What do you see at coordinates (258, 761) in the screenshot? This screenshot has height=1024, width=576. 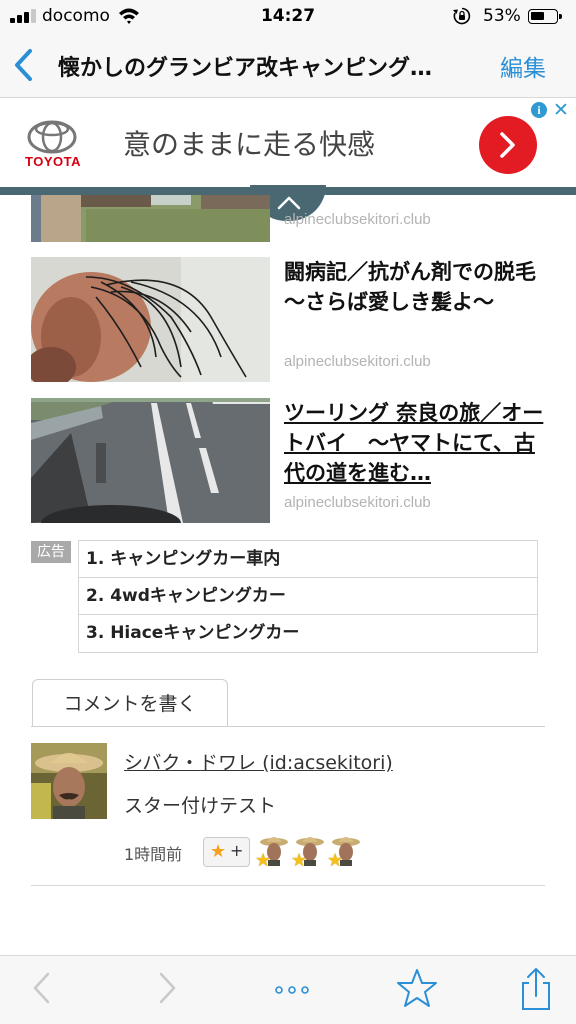 I see `comment-author-link: シバク・ドワレ (id:acsekitori)` at bounding box center [258, 761].